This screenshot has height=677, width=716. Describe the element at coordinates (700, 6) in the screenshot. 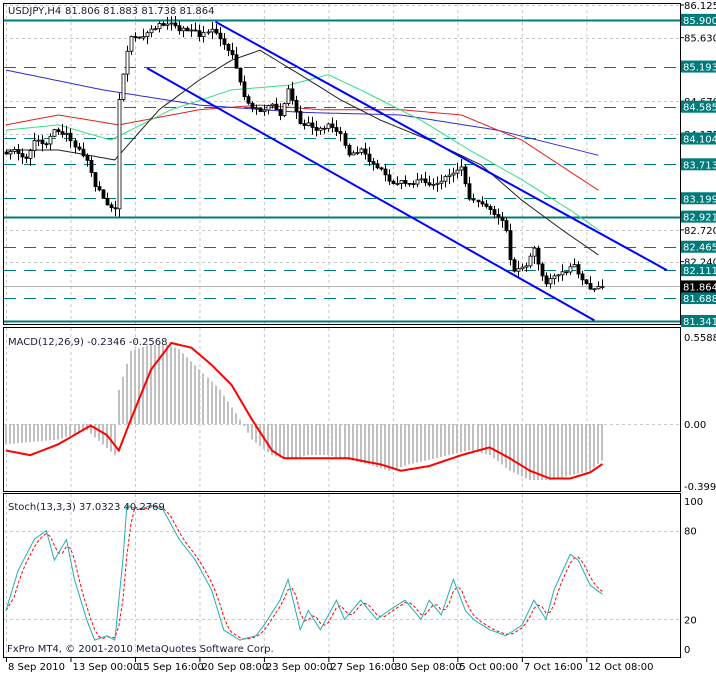

I see `price-tick-label: 86.125` at that location.